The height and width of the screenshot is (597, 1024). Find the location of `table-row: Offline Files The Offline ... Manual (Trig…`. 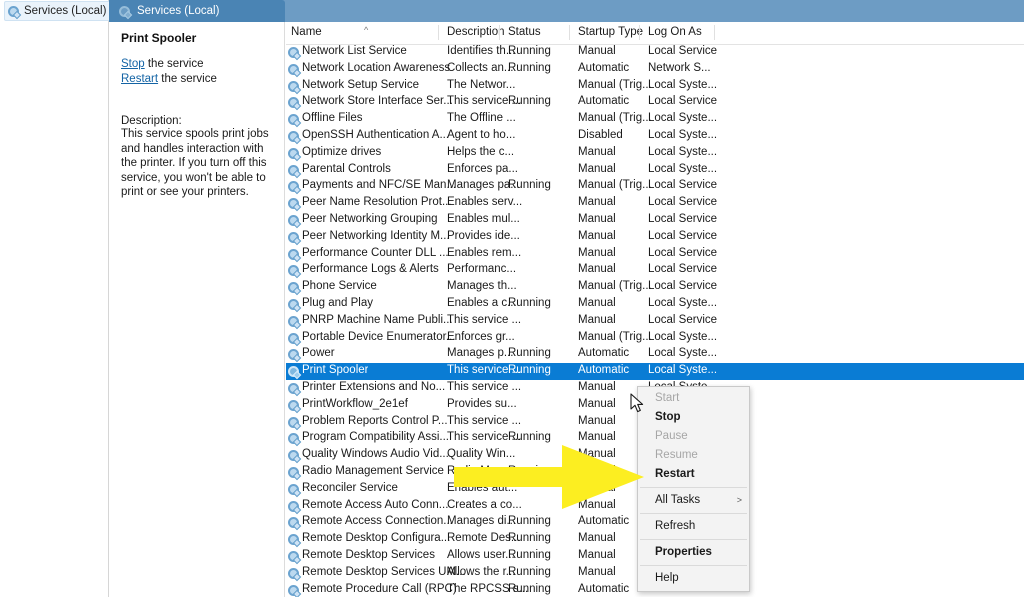

table-row: Offline Files The Offline ... Manual (Trig… is located at coordinates (655, 119).